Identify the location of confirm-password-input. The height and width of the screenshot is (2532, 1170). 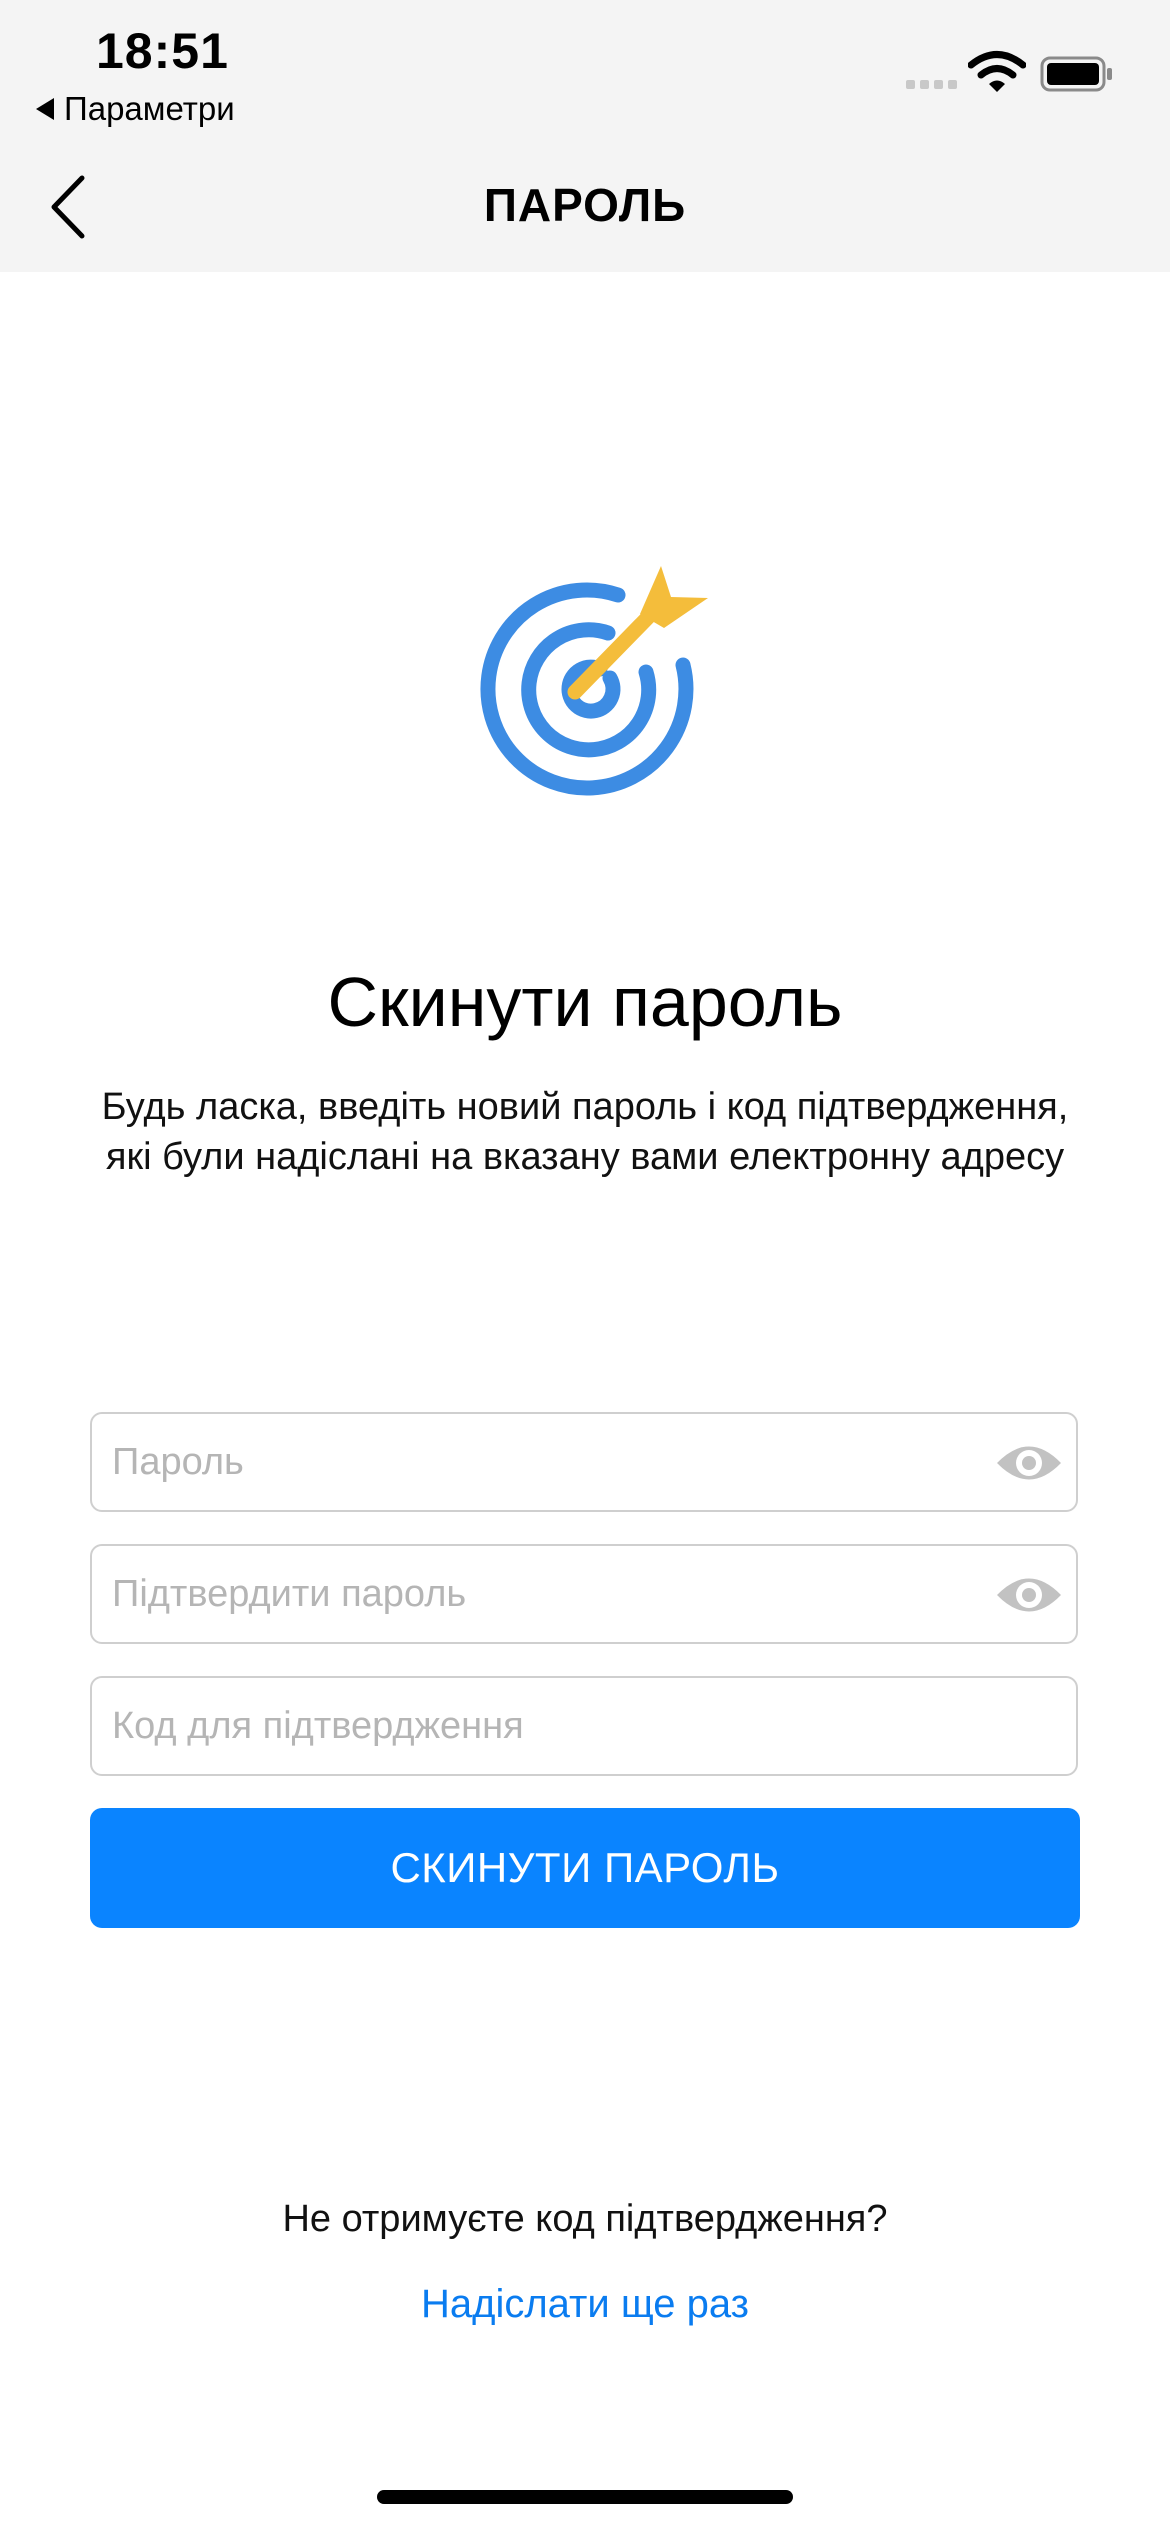
(552, 1594).